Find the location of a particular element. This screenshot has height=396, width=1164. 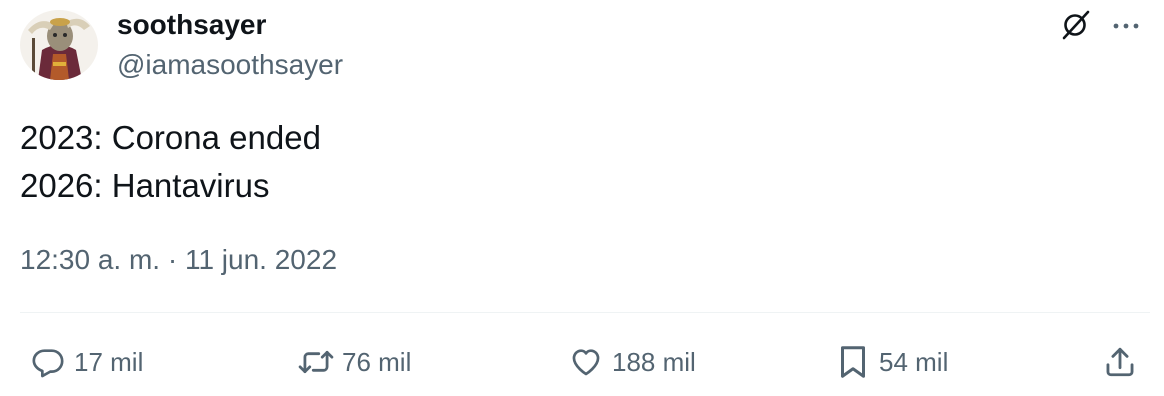

grok-button is located at coordinates (1076, 26).